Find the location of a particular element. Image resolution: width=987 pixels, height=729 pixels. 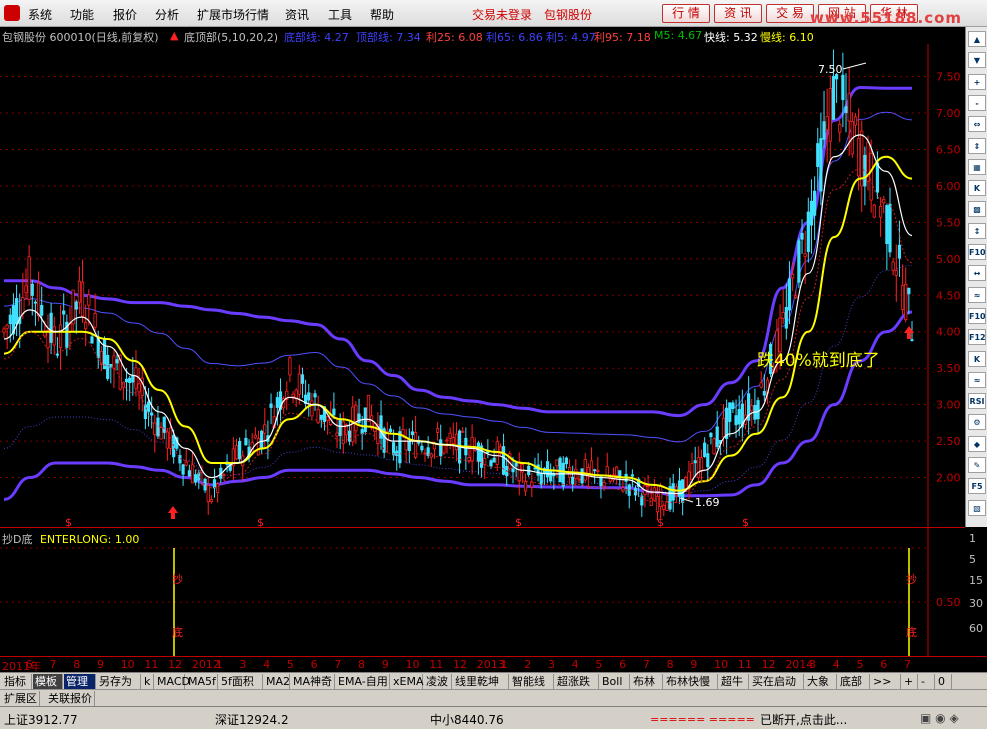

toolbar-icon-10: F10 is located at coordinates (977, 252).